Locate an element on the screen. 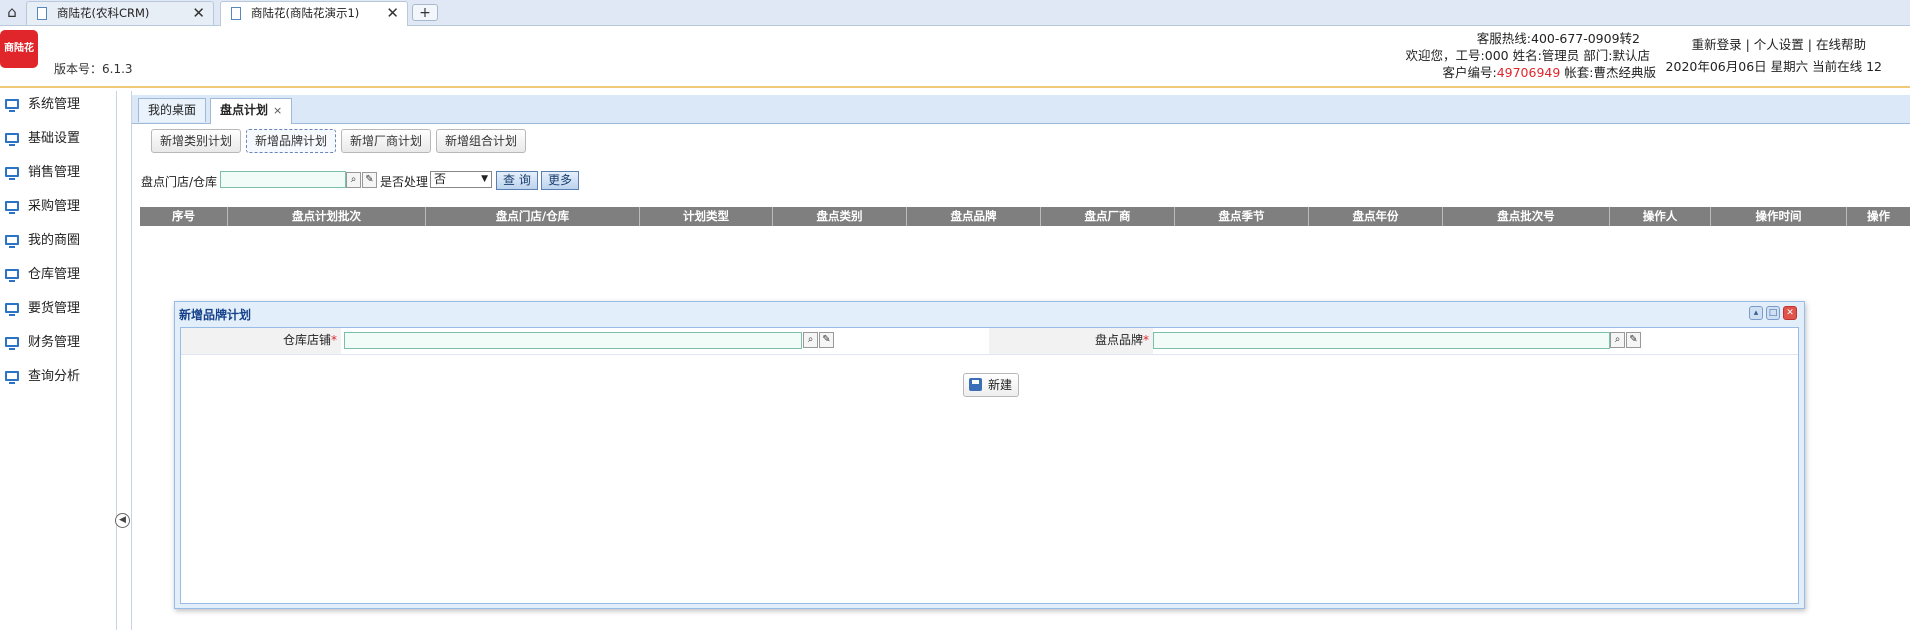 The image size is (1910, 630). column-header: 操作时间 is located at coordinates (1779, 216).